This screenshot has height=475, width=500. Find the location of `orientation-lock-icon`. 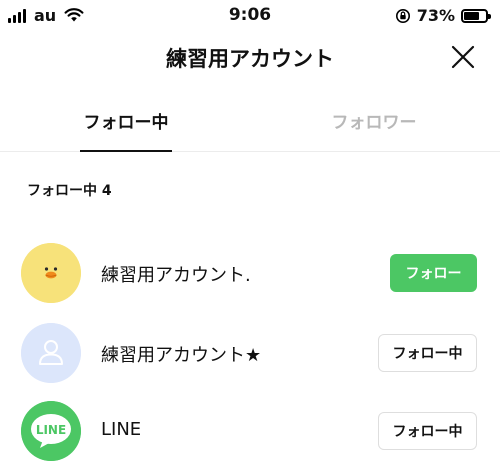

orientation-lock-icon is located at coordinates (402, 15).